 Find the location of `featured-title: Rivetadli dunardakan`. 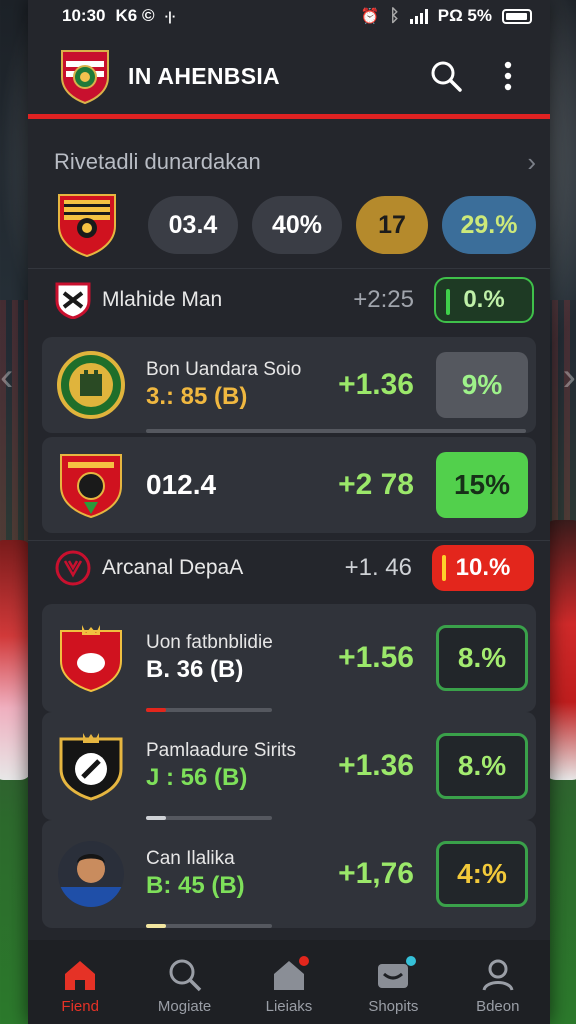

featured-title: Rivetadli dunardakan is located at coordinates (157, 161).